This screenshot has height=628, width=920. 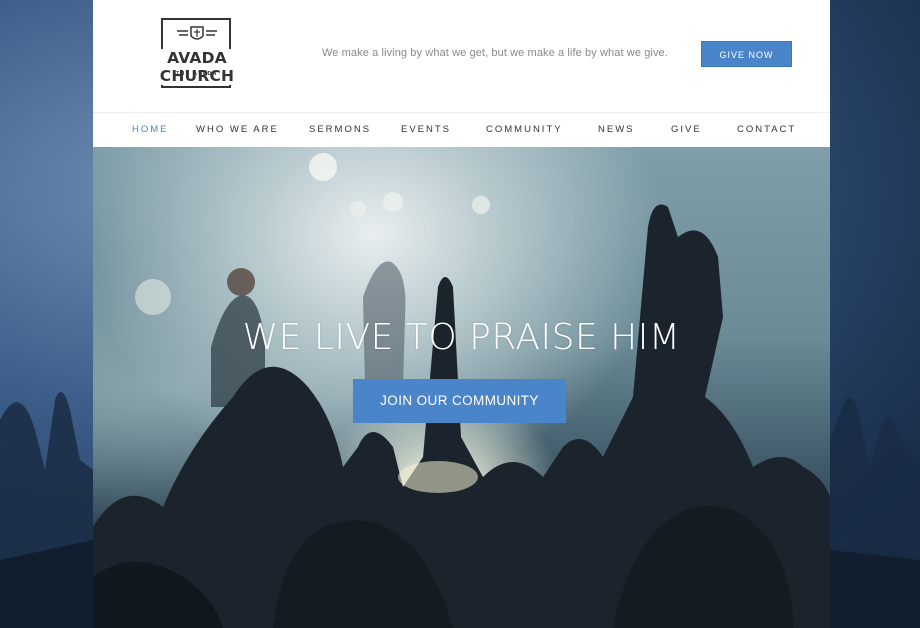 I want to click on nav-item-contact: CONTACT, so click(x=766, y=130).